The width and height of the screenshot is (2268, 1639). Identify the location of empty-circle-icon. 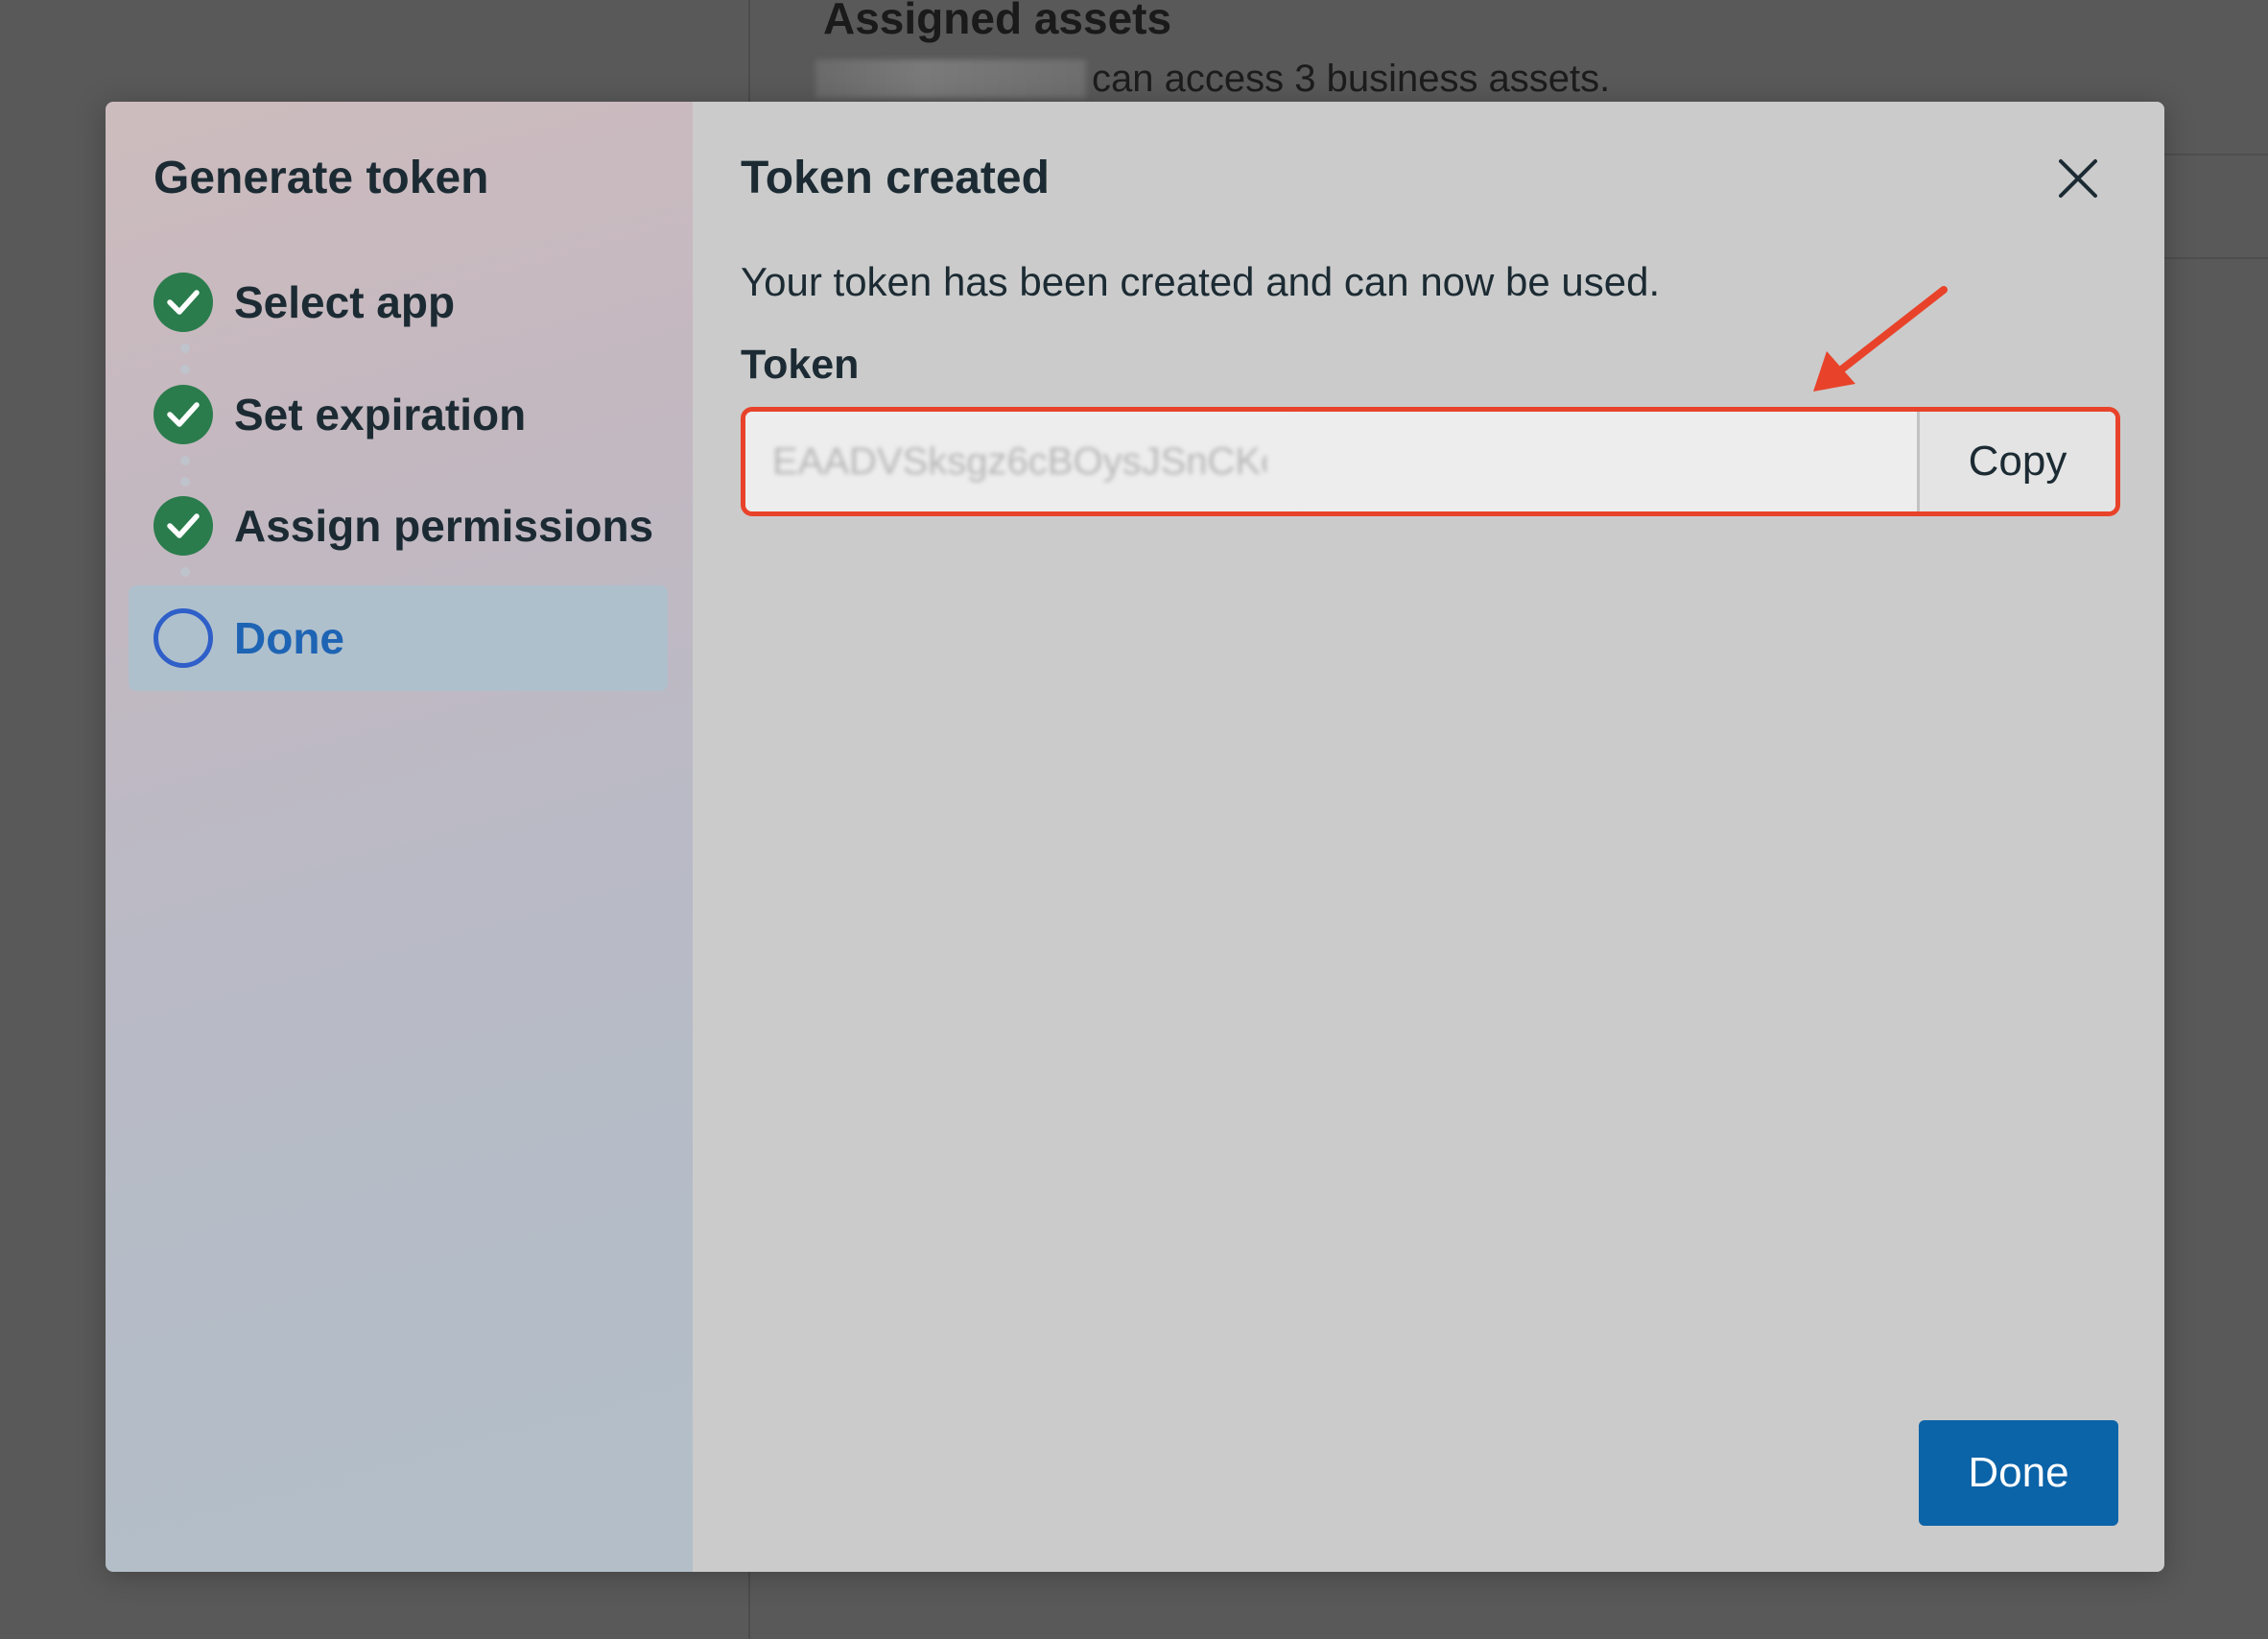
(183, 638).